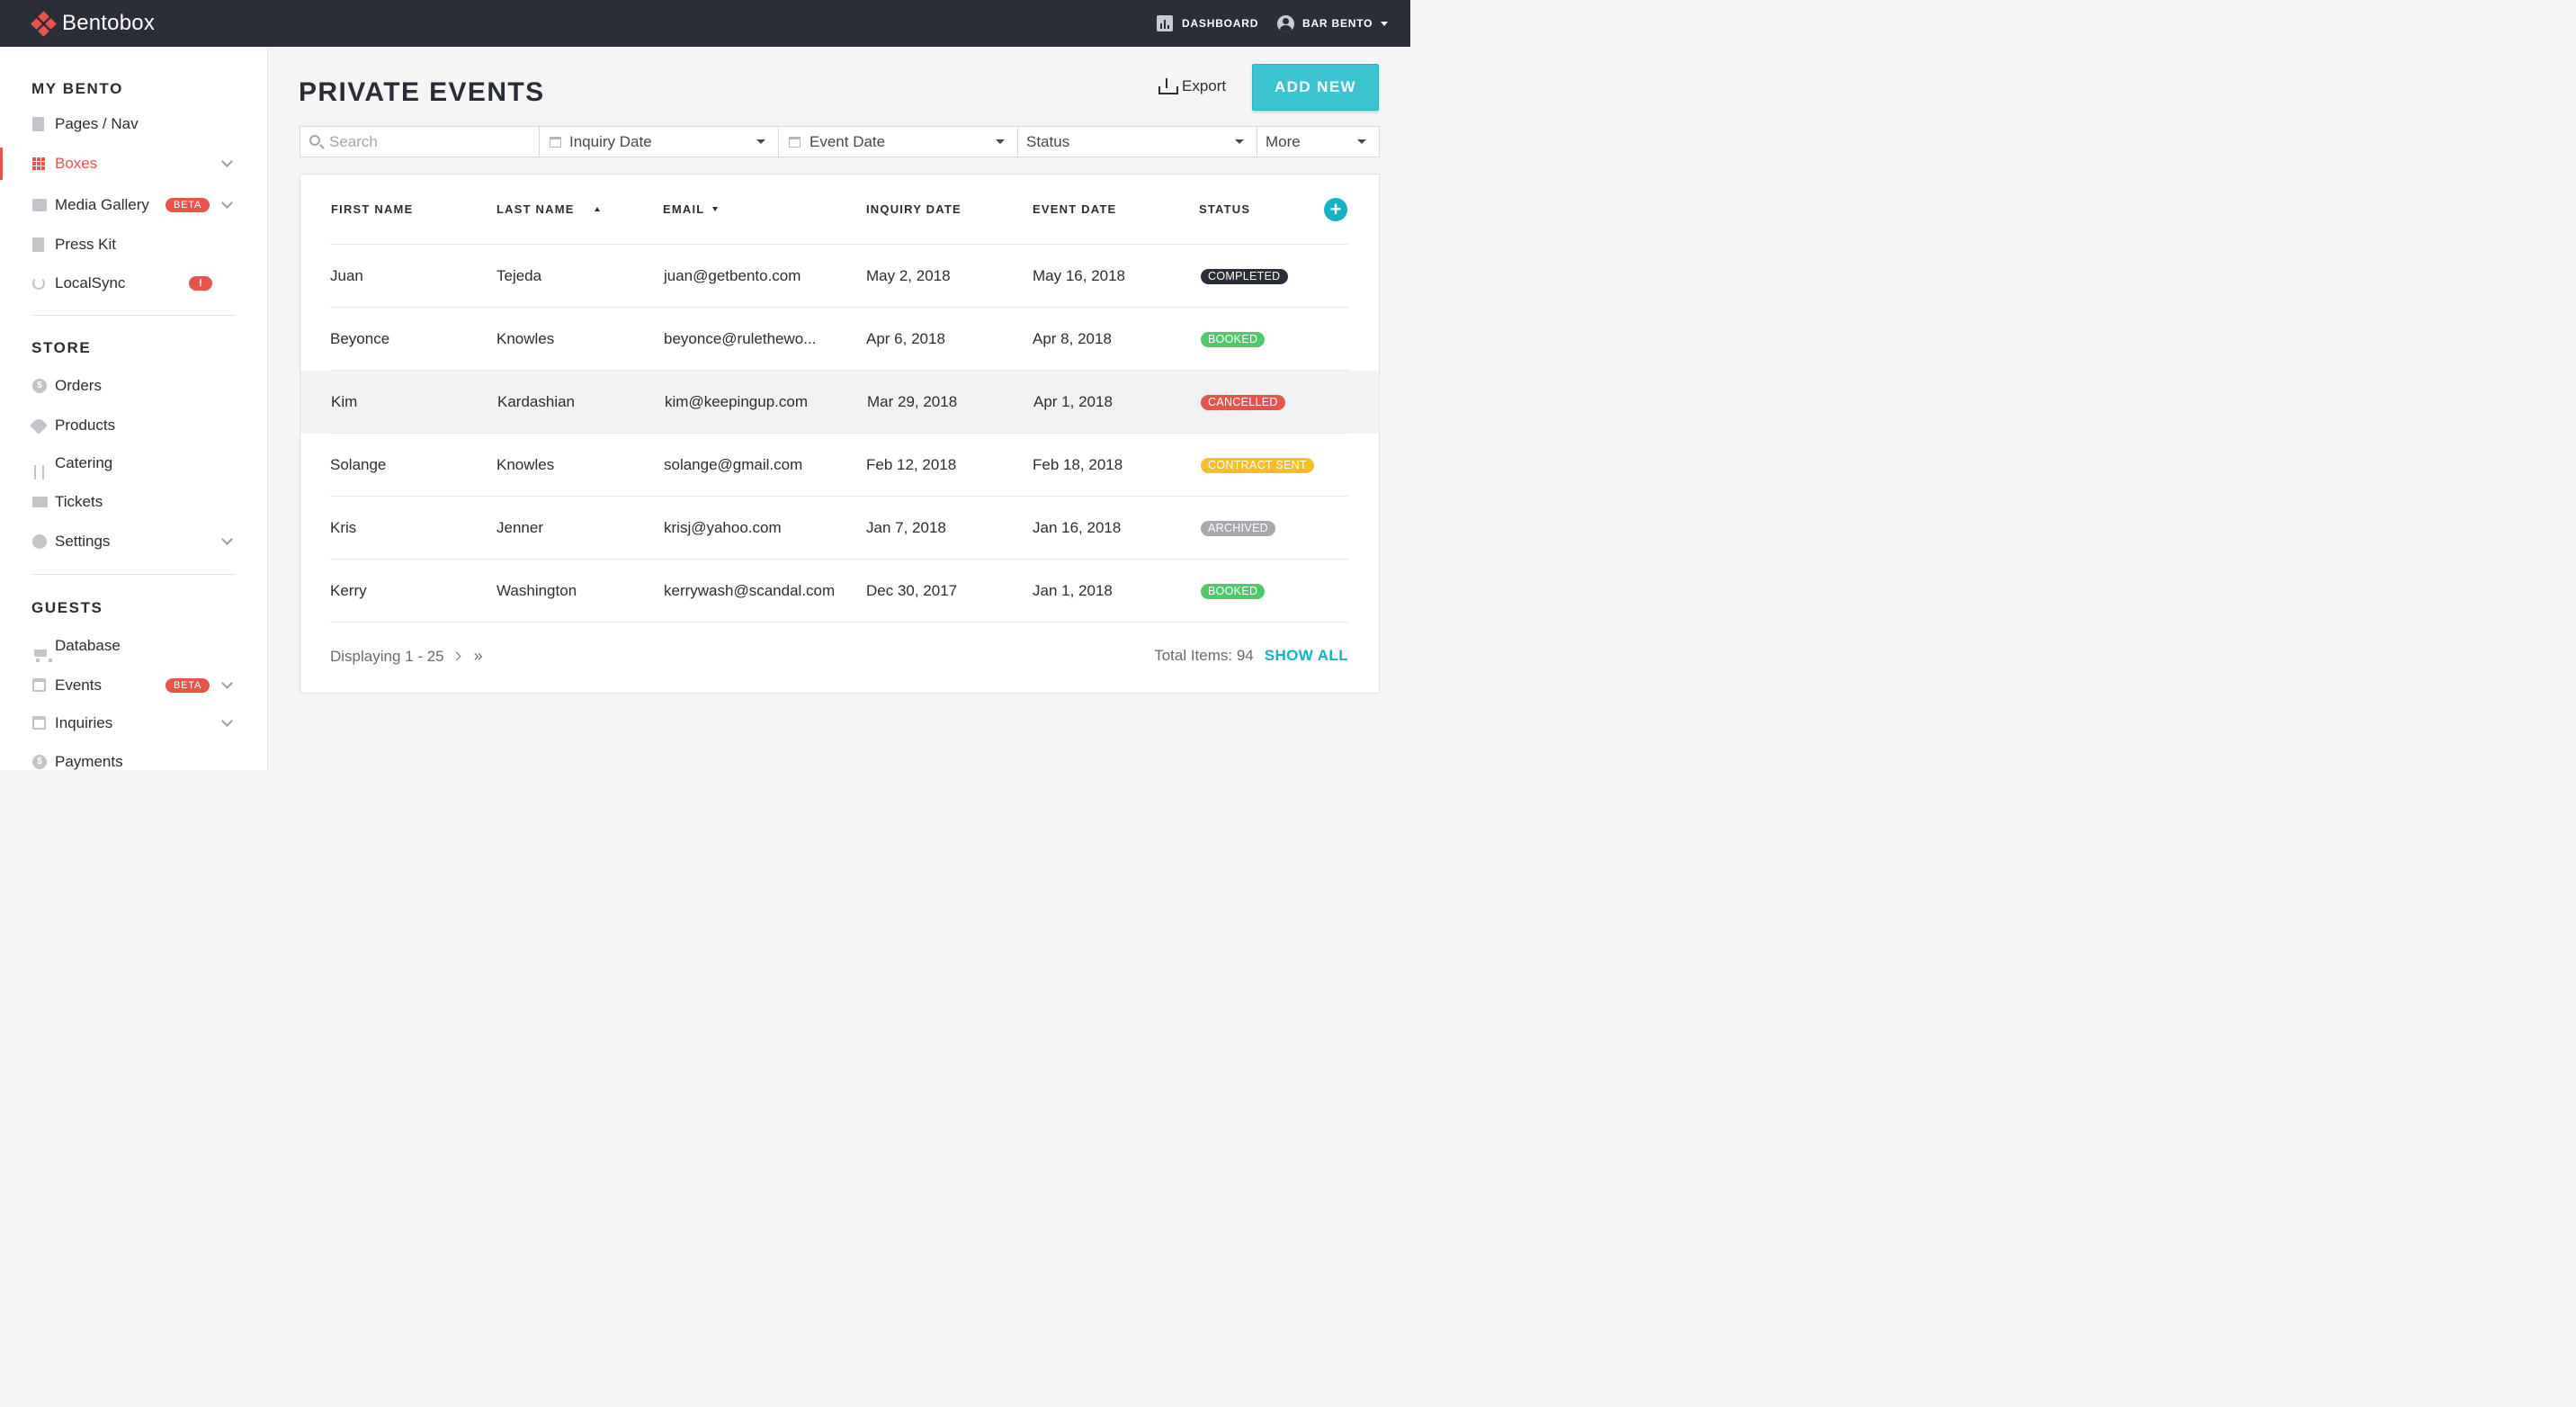 This screenshot has width=2576, height=1407. I want to click on image-icon, so click(39, 205).